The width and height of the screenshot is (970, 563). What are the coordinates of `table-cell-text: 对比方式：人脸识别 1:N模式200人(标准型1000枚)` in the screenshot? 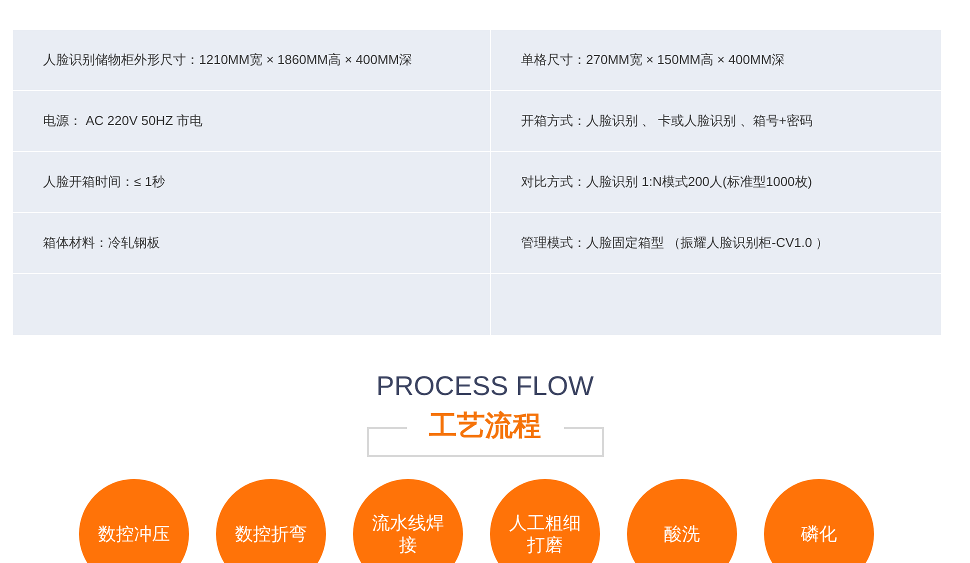 It's located at (667, 182).